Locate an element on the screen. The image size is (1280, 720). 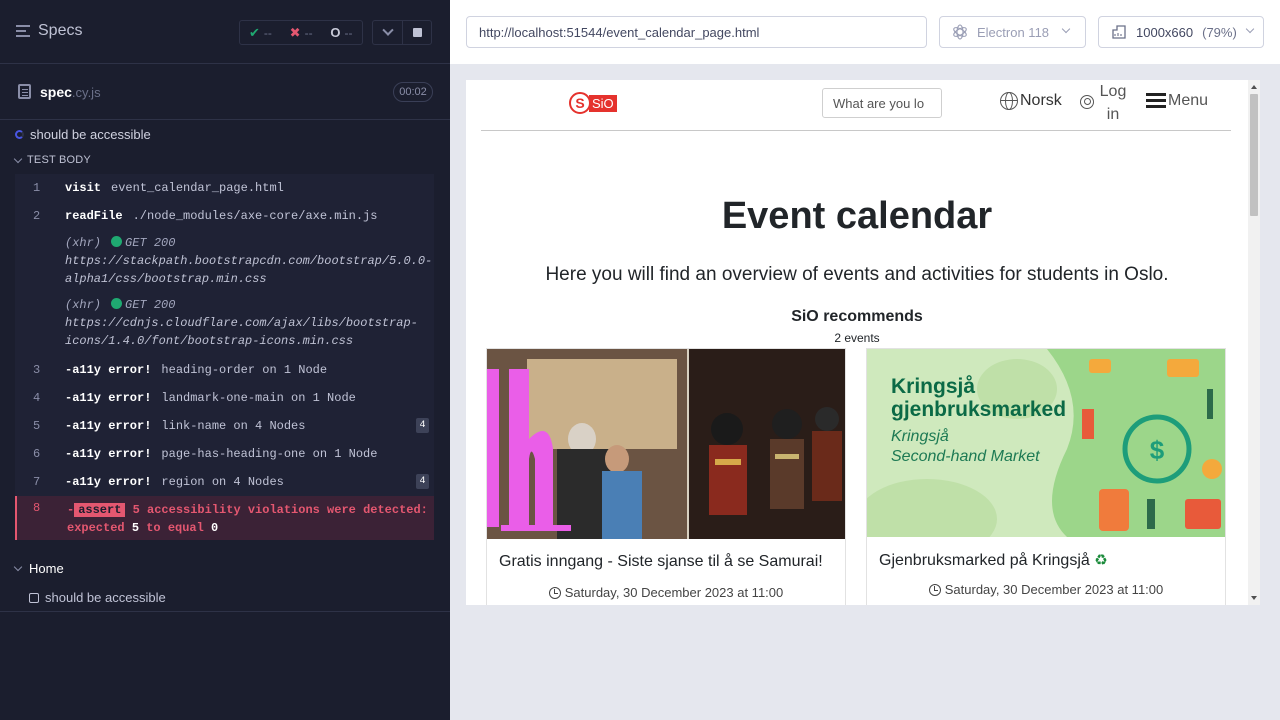
image-title: Kringsjå gjenbruksmarked is located at coordinates (978, 398).